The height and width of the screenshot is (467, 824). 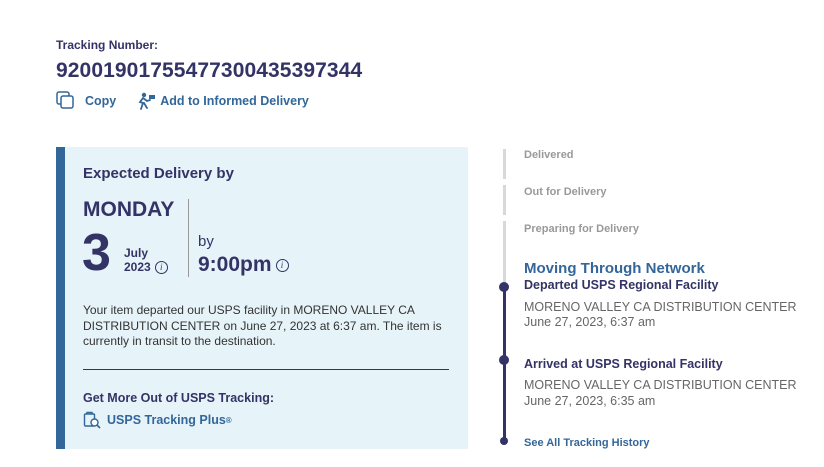 What do you see at coordinates (549, 155) in the screenshot?
I see `timeline-step-delivered: Delivered` at bounding box center [549, 155].